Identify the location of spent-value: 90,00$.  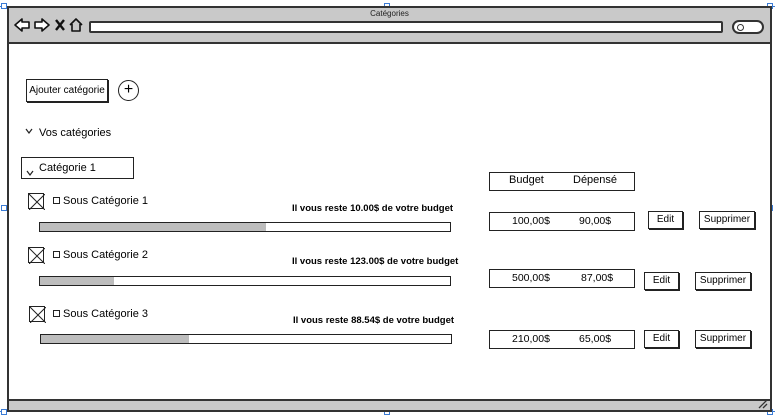
(595, 221).